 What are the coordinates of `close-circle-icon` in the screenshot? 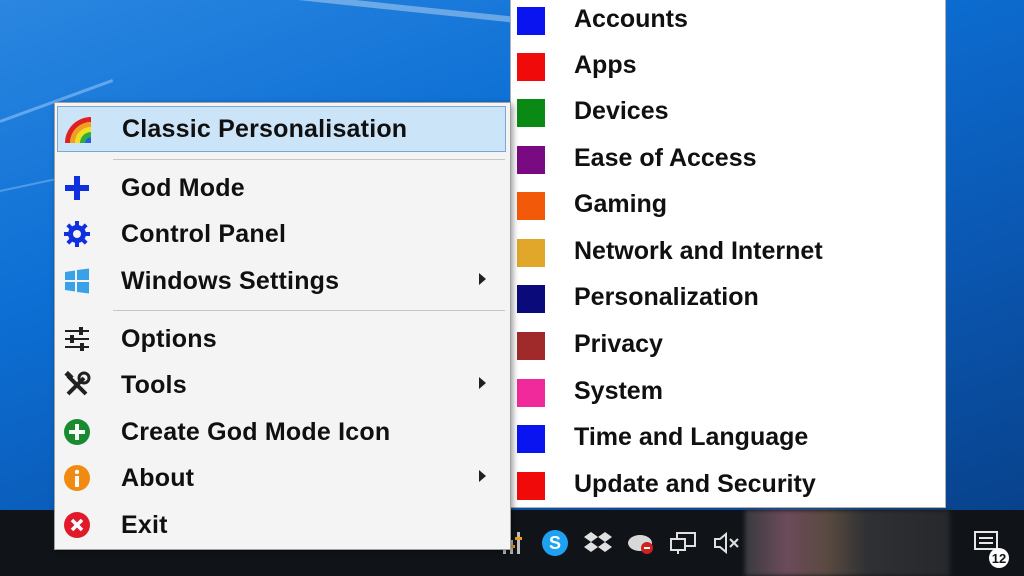 It's located at (77, 525).